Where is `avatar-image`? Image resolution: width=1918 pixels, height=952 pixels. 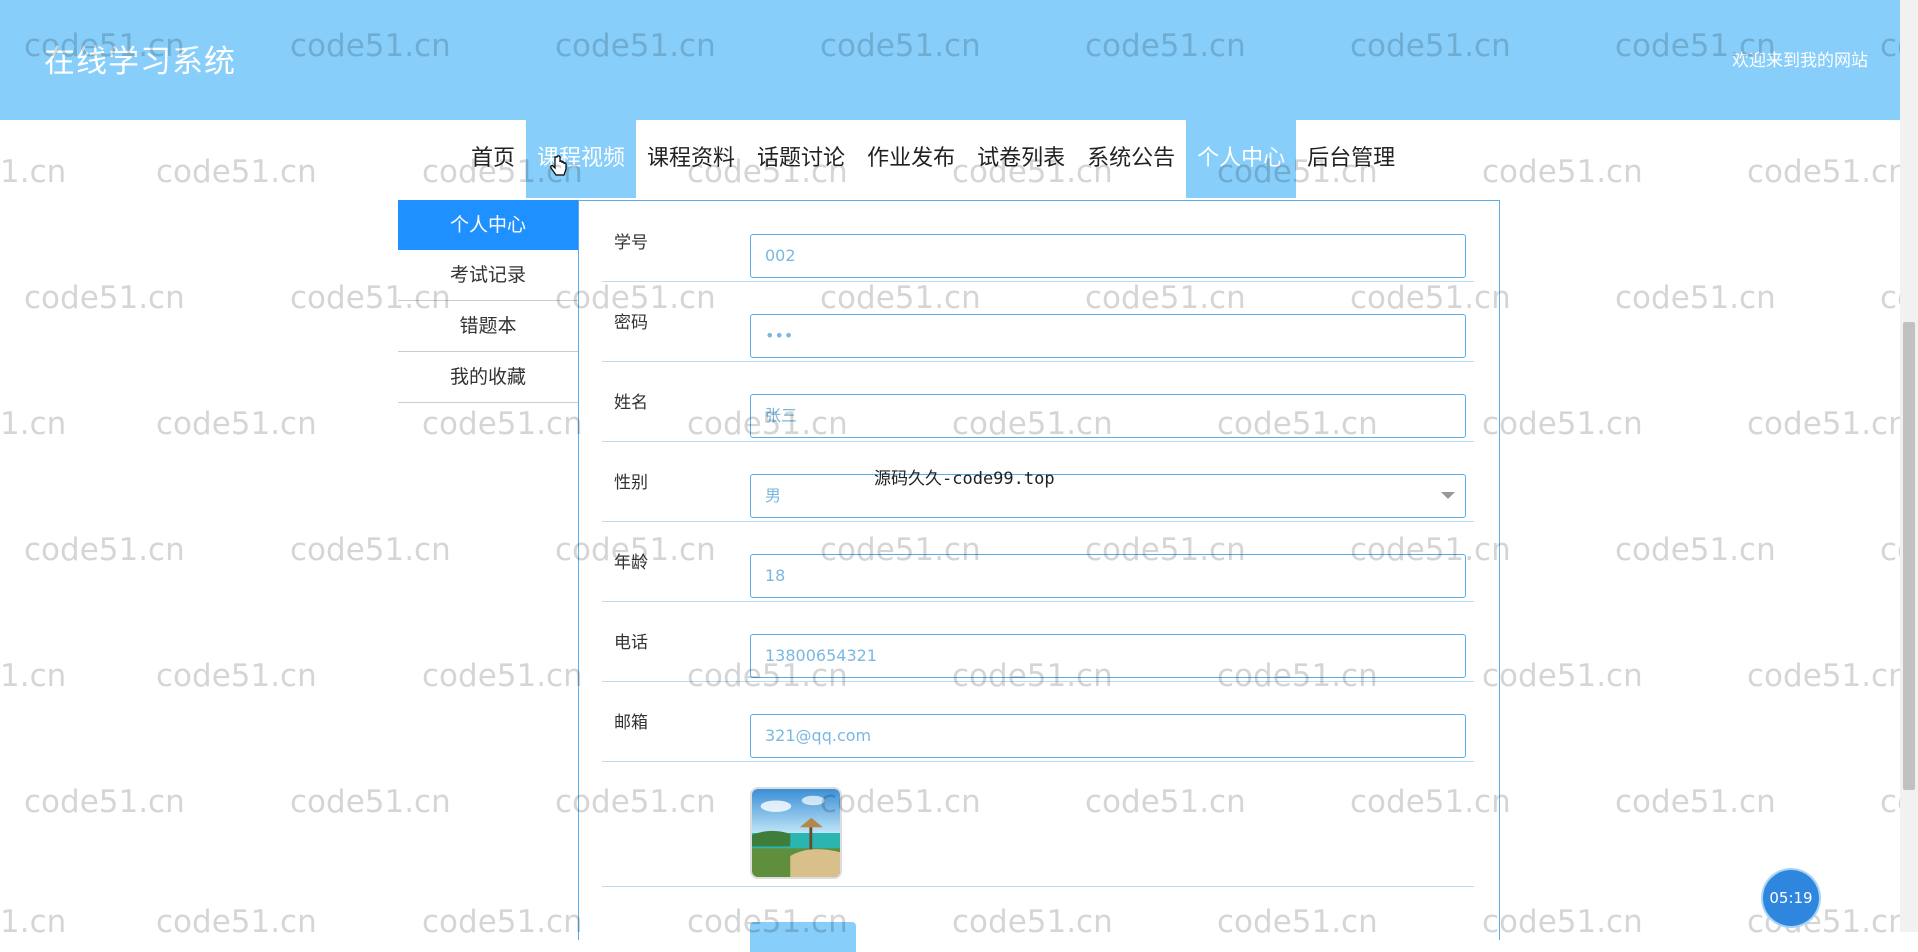 avatar-image is located at coordinates (796, 833).